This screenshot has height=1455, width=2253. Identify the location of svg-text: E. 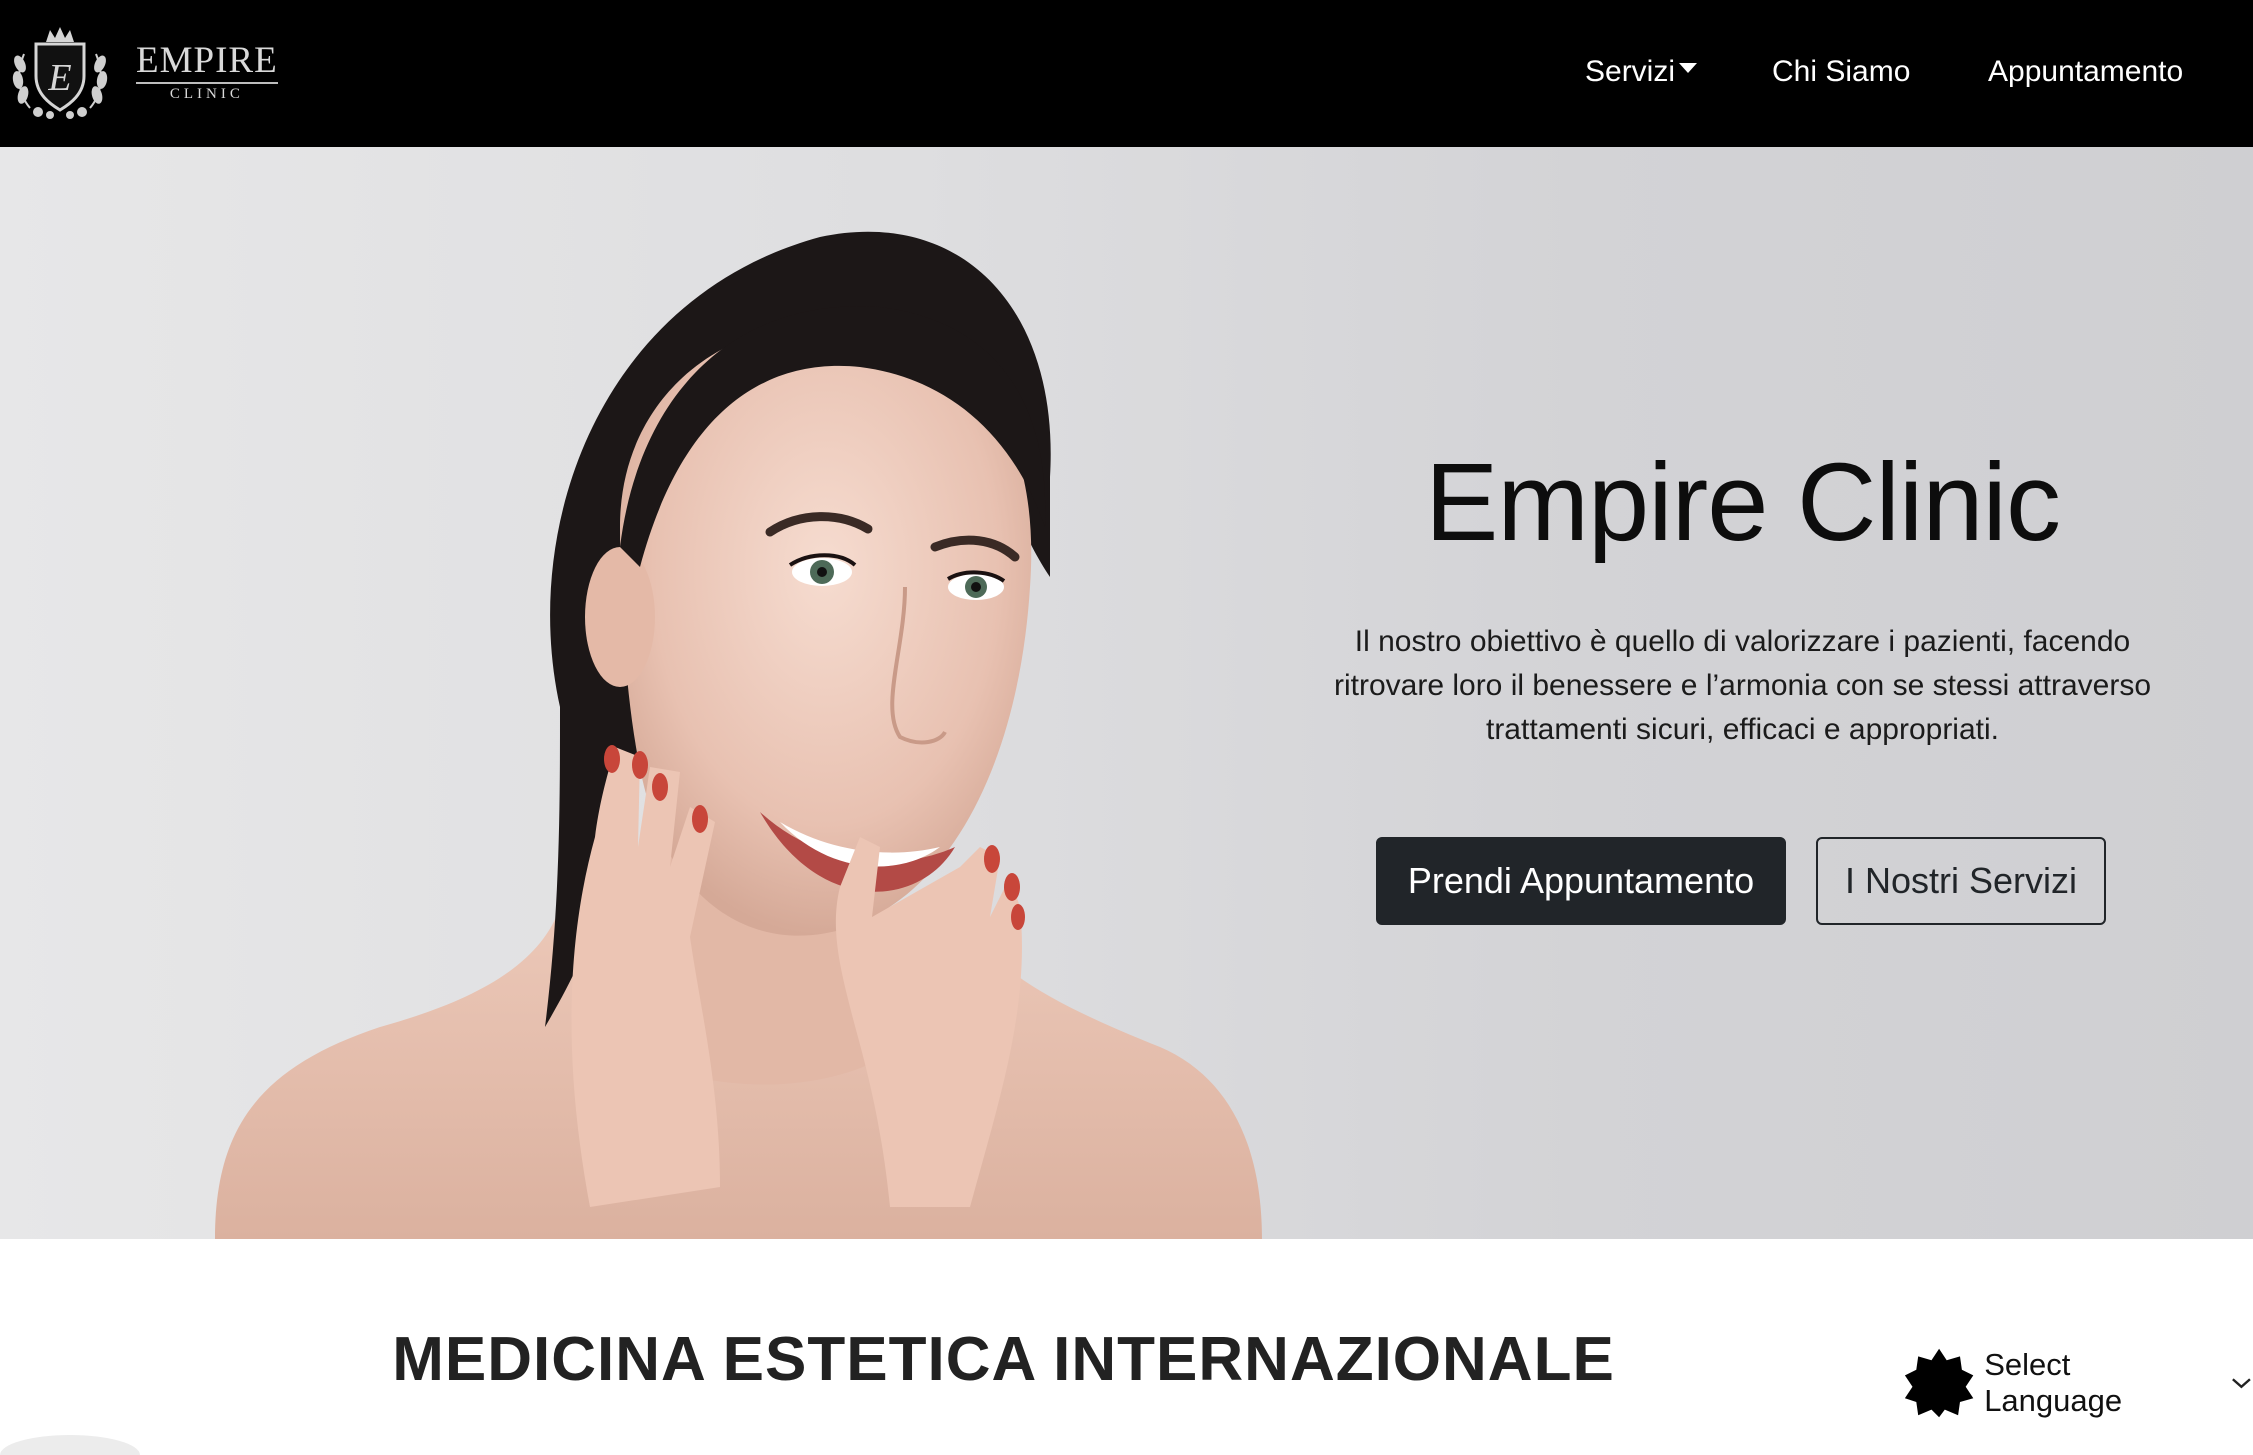
(59, 78).